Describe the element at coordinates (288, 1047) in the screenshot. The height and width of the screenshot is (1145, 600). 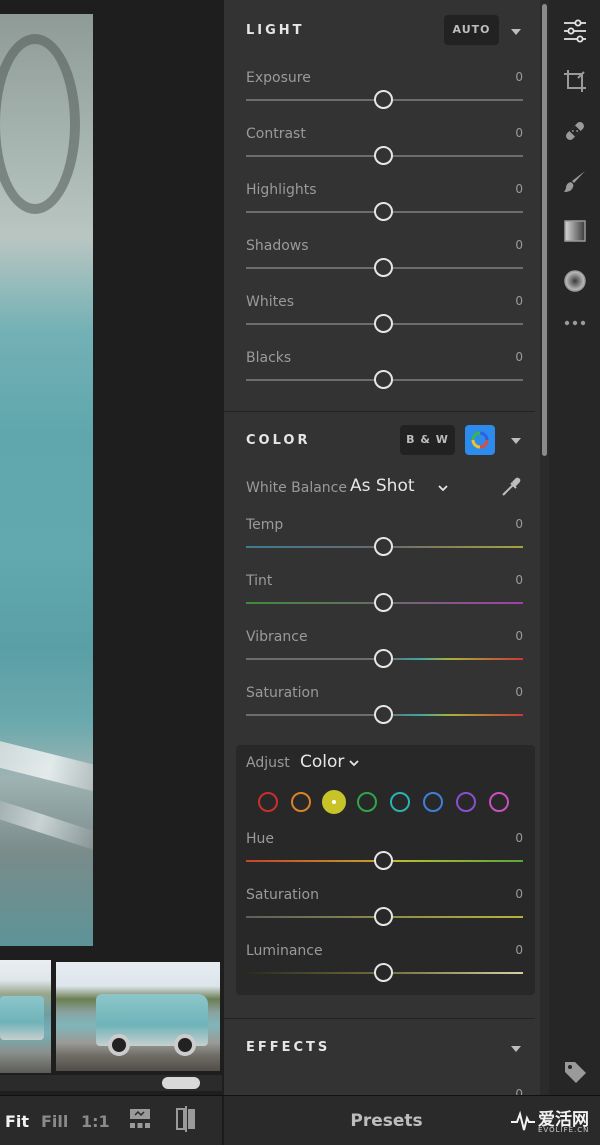
I see `effects-section-title: EFFECTS` at that location.